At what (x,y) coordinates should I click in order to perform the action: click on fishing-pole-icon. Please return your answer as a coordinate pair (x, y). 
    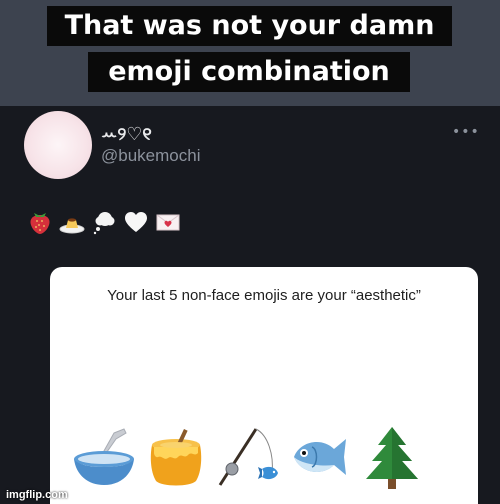
    Looking at the image, I should click on (248, 457).